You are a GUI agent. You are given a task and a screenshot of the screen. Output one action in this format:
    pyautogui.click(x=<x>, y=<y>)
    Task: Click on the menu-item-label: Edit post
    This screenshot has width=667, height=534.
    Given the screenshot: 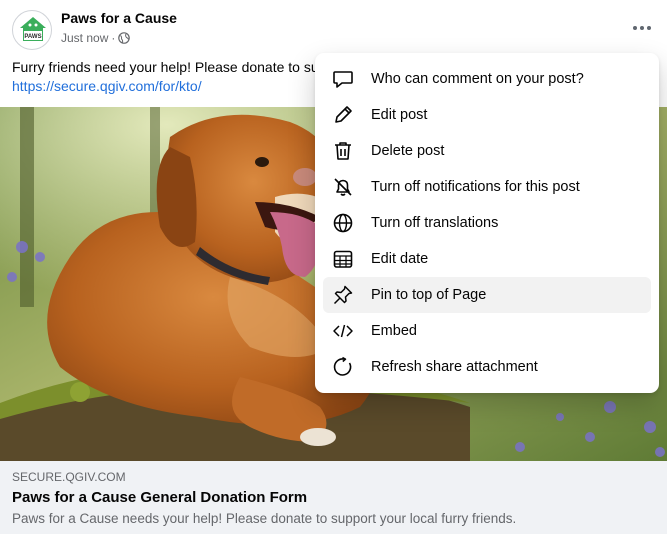 What is the action you would take?
    pyautogui.click(x=399, y=115)
    